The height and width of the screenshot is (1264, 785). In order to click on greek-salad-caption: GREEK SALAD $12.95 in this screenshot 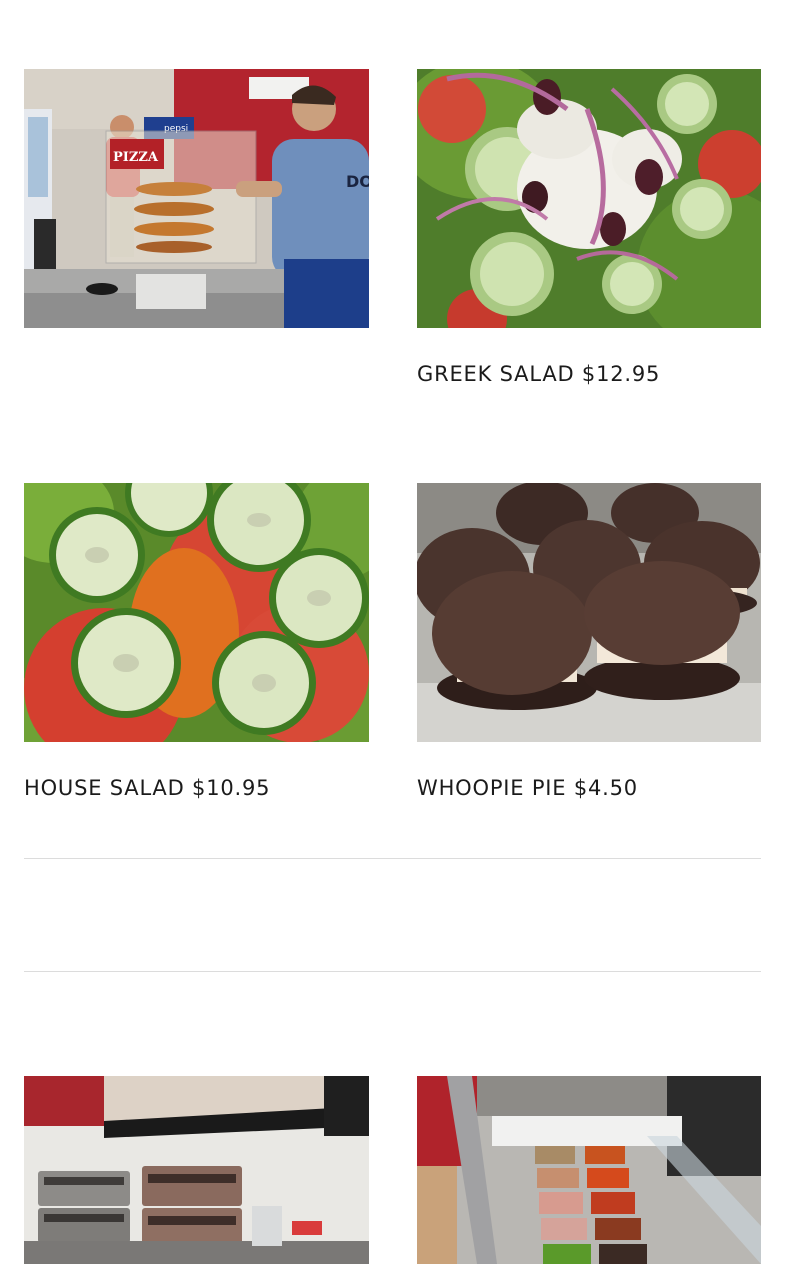, I will do `click(539, 374)`.